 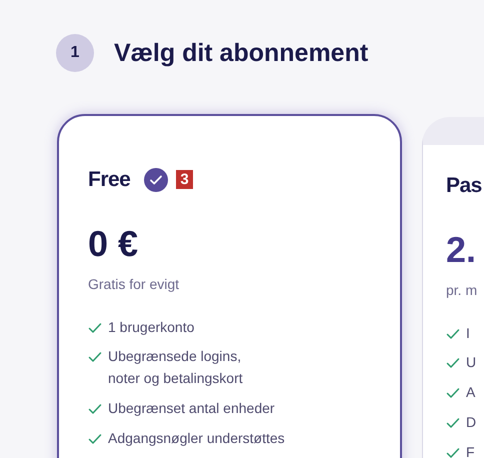 I want to click on feature-text: Ubegrænset antal enheder, so click(x=191, y=408).